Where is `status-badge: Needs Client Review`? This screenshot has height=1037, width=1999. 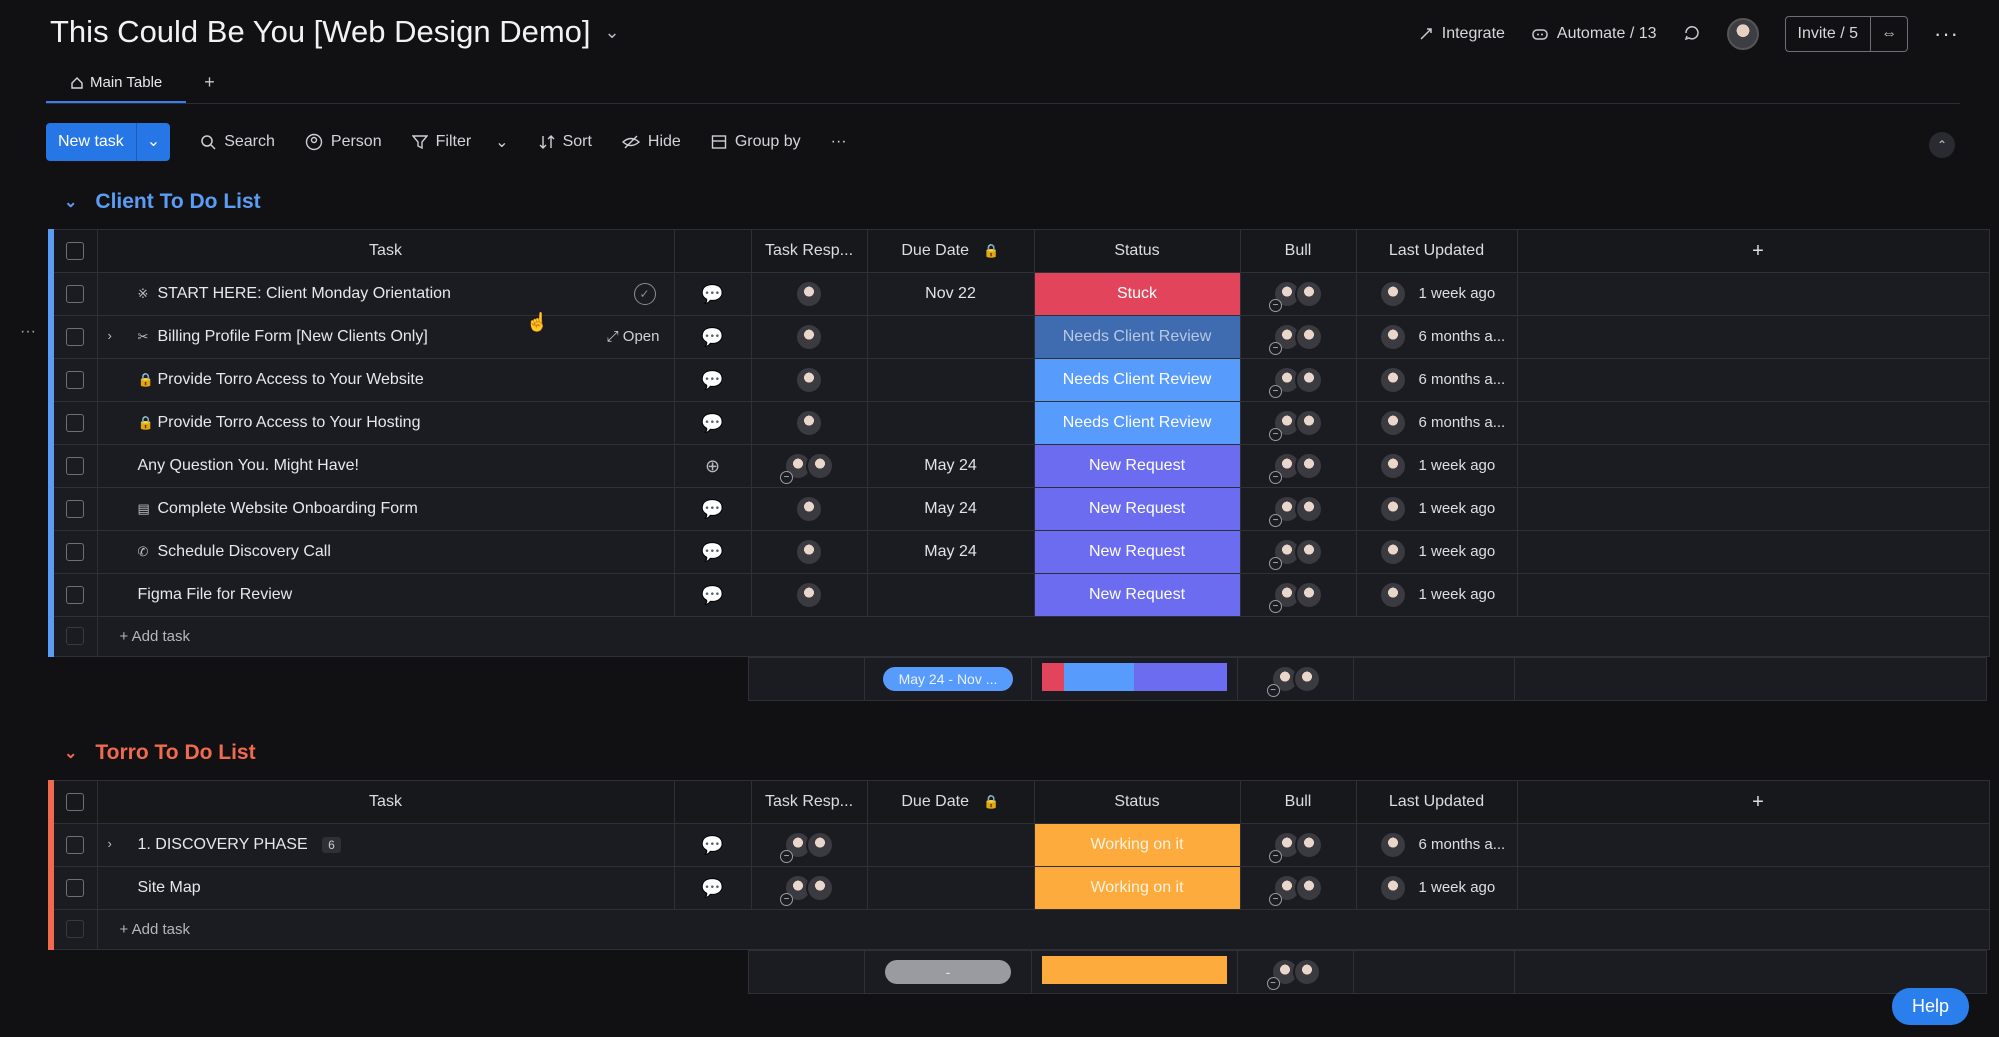
status-badge: Needs Client Review is located at coordinates (1137, 380).